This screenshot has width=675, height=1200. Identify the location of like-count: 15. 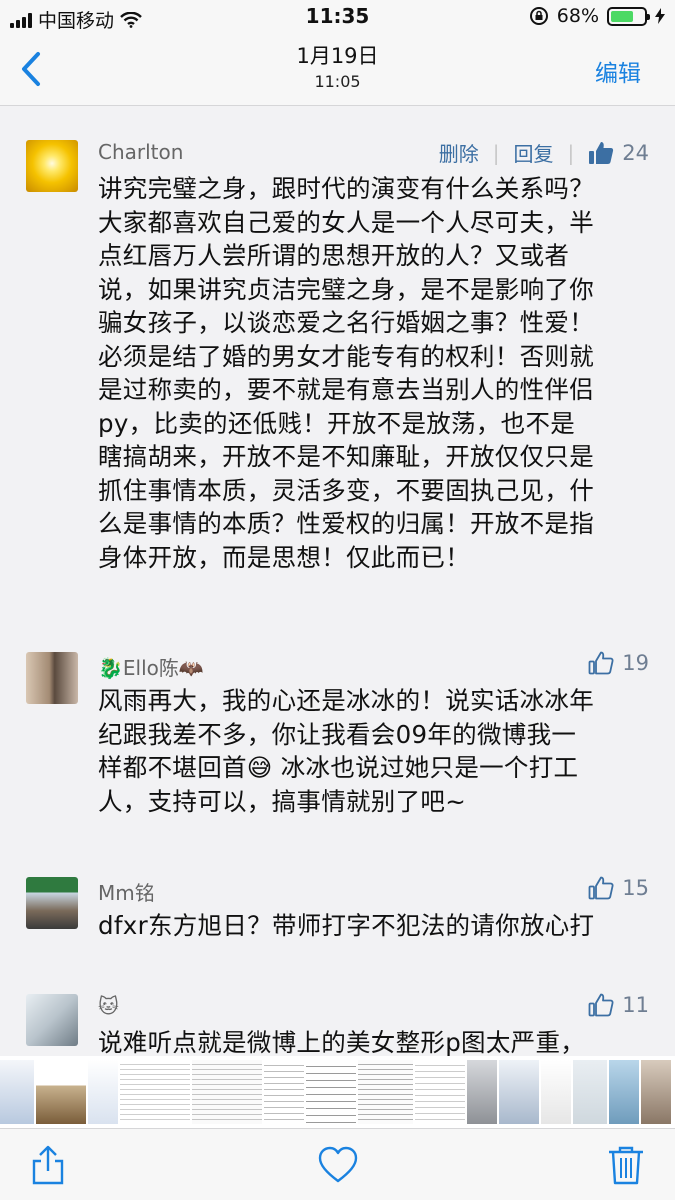
(635, 888).